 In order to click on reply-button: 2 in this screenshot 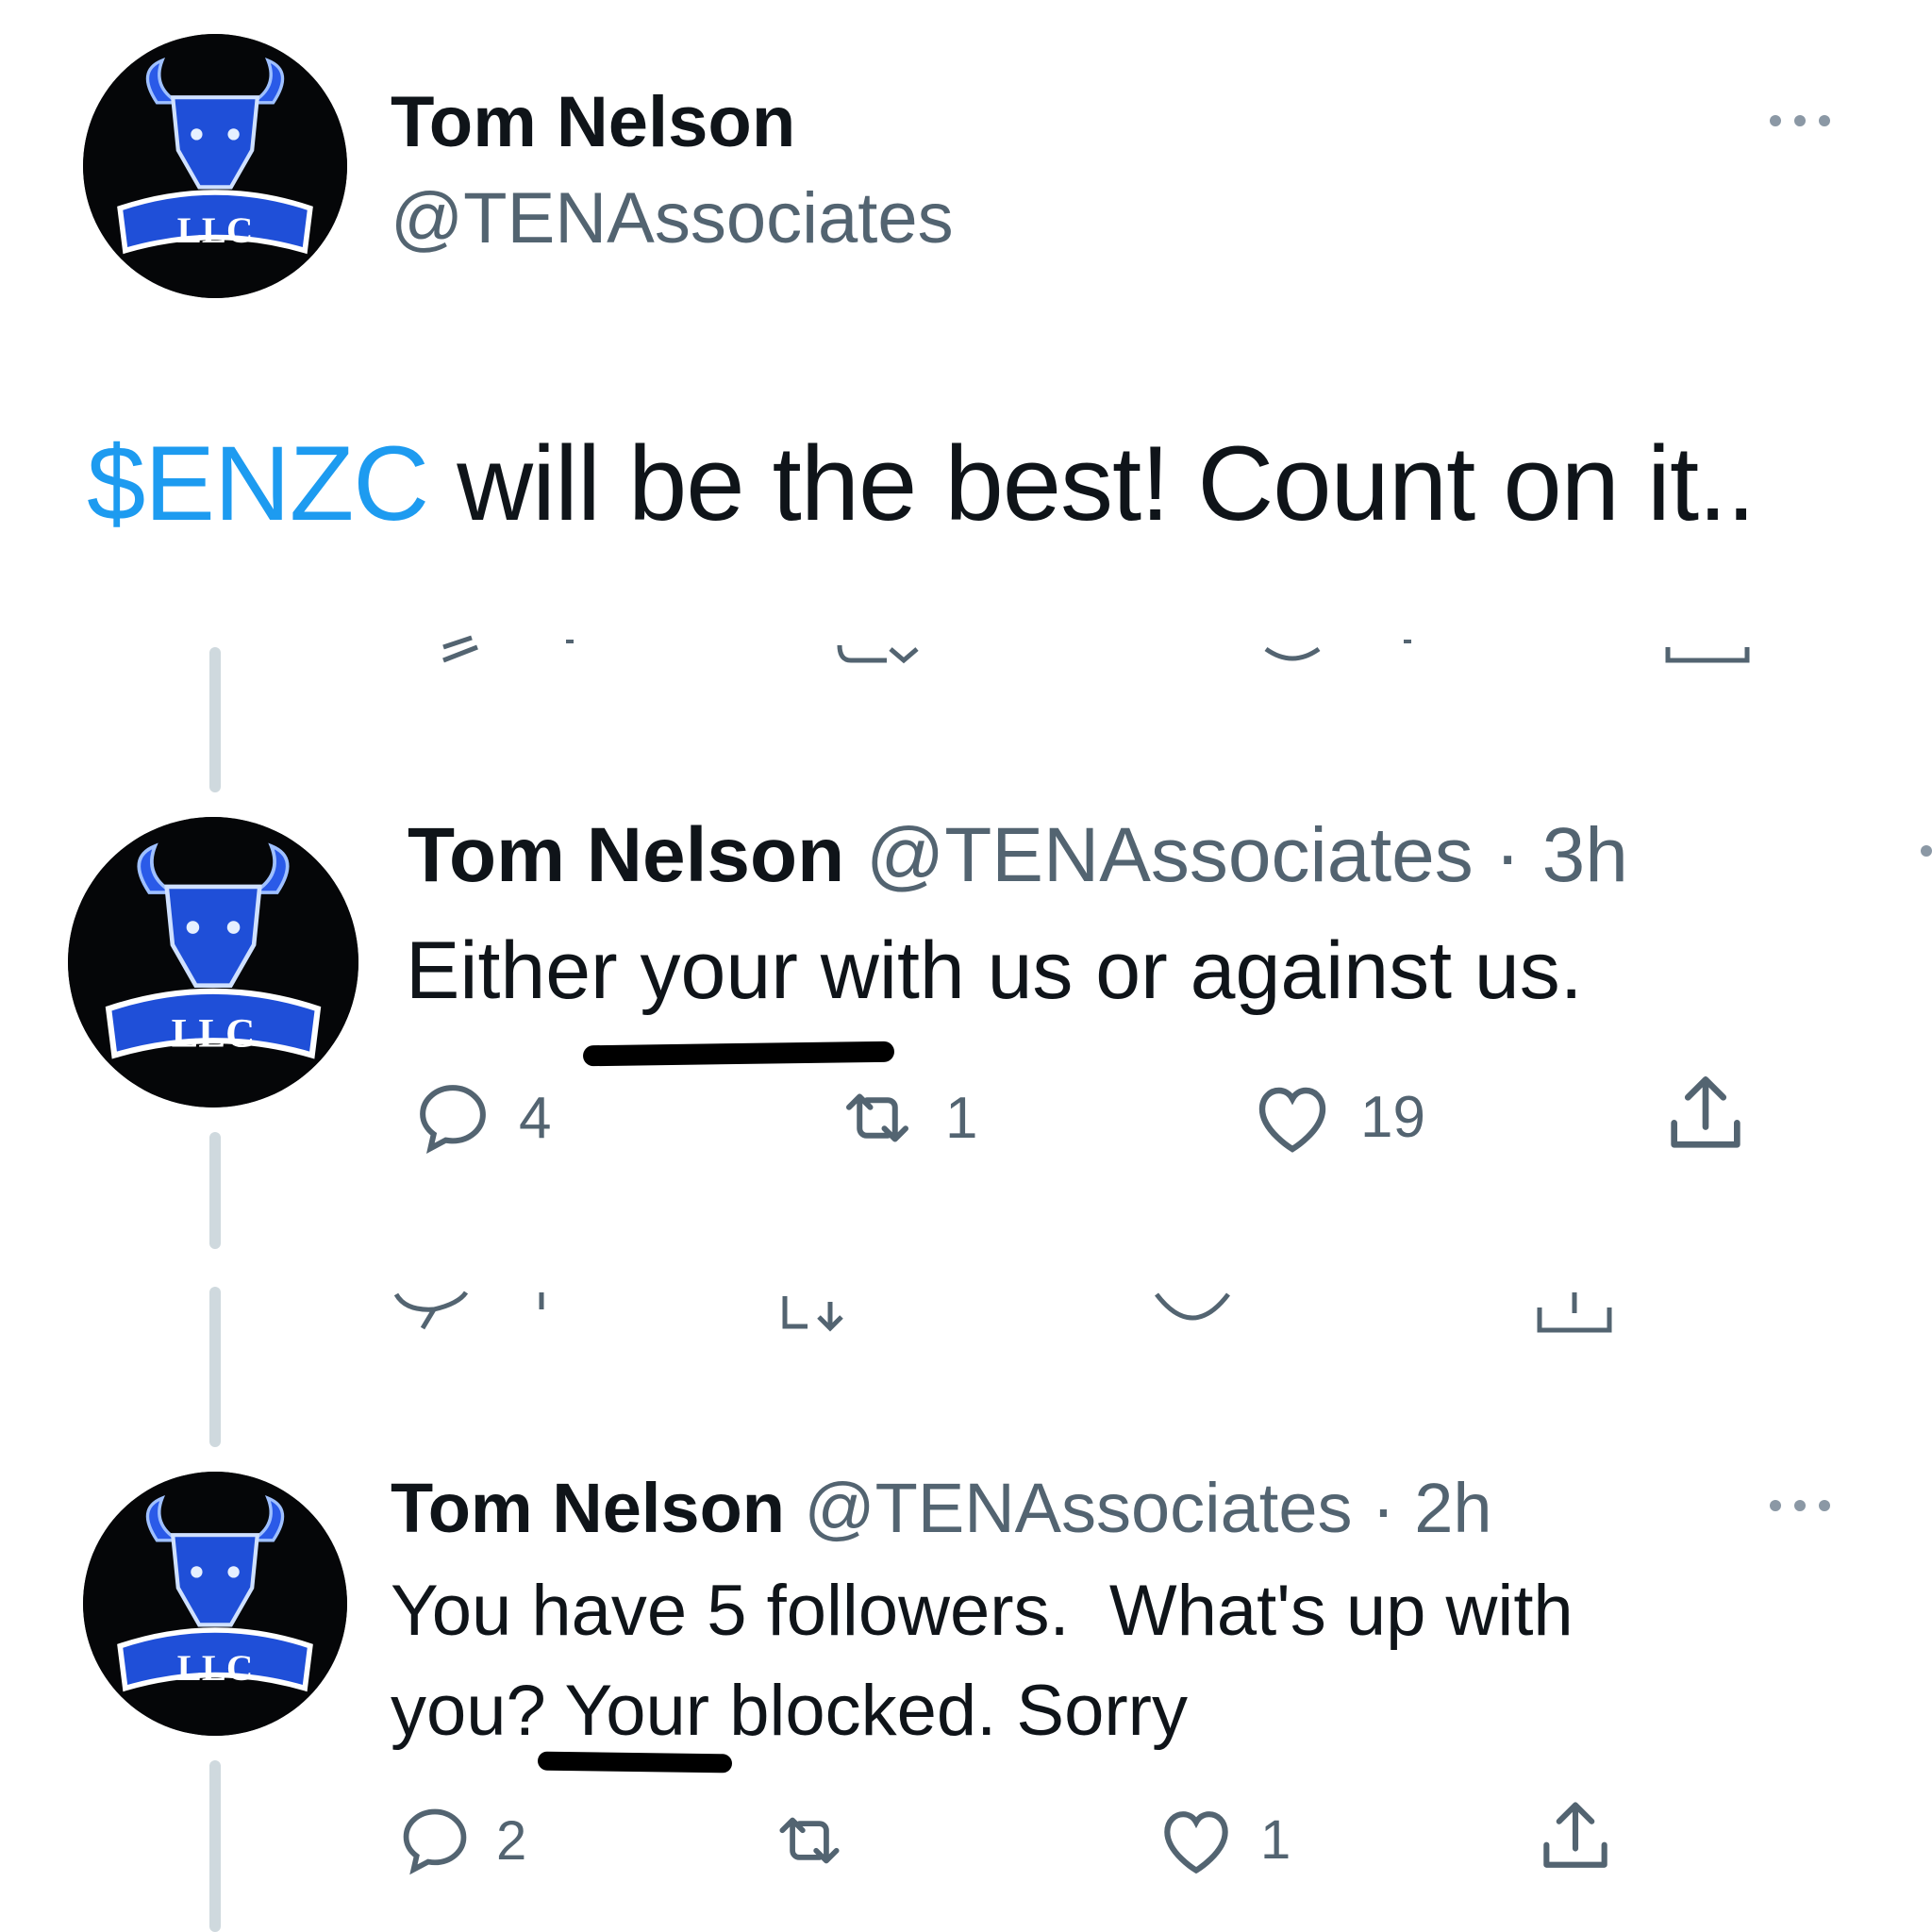, I will do `click(460, 1841)`.